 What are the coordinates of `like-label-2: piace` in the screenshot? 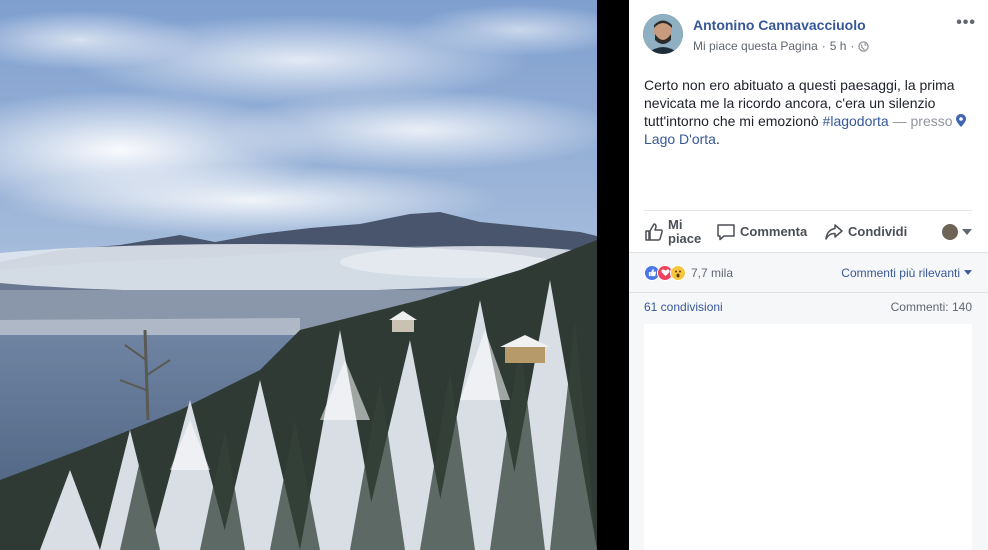 It's located at (685, 238).